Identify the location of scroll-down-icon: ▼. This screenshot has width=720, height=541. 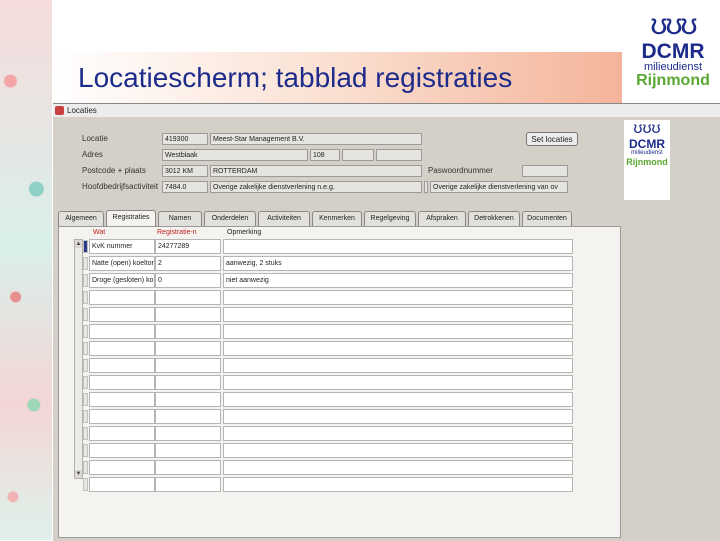
(78, 474).